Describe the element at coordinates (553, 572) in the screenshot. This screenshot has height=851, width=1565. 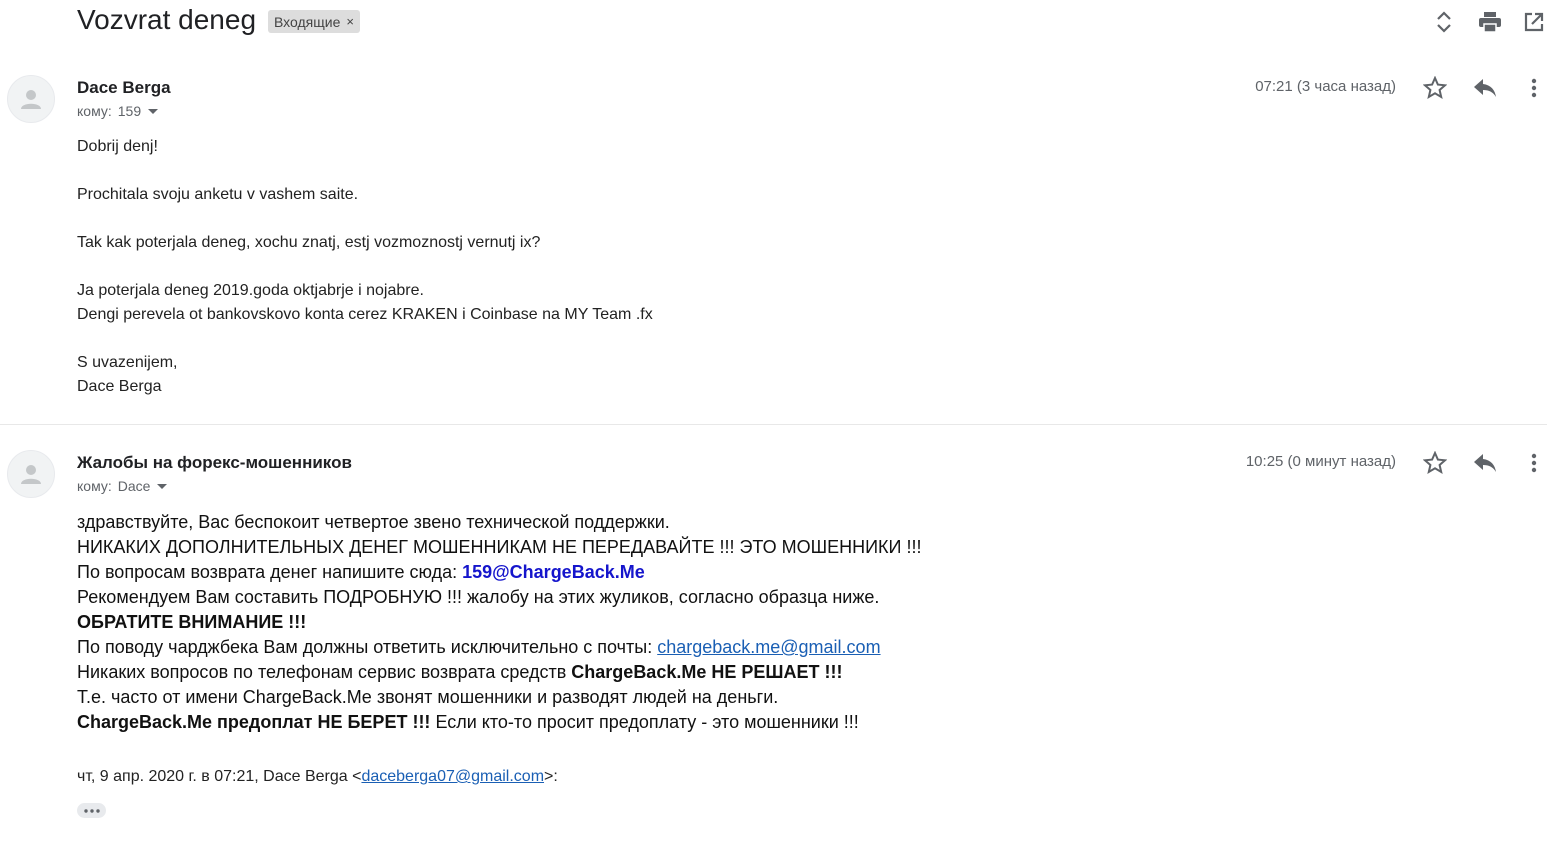
I see `support-email: 159@ChargeBack.Me` at that location.